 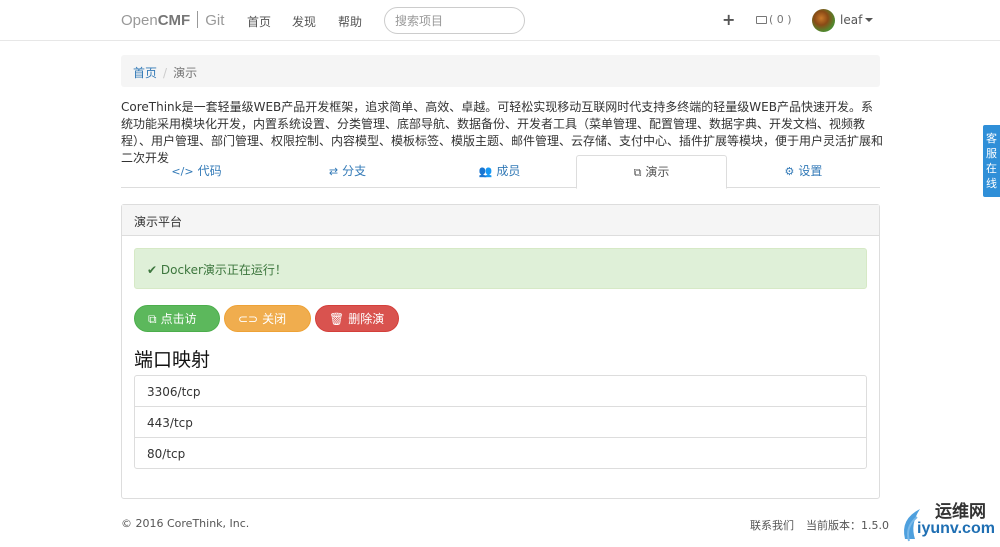 What do you see at coordinates (304, 21) in the screenshot?
I see `nav-discover: 发现` at bounding box center [304, 21].